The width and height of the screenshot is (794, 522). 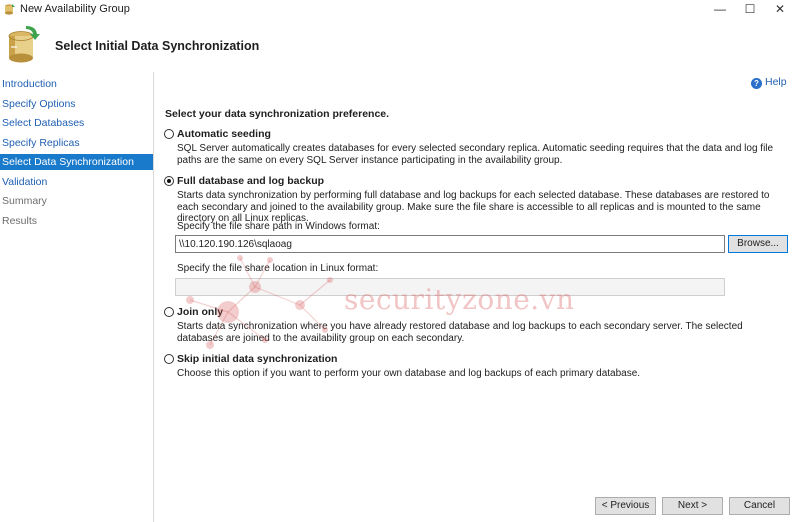 What do you see at coordinates (759, 506) in the screenshot?
I see `cancel-button: Cancel` at bounding box center [759, 506].